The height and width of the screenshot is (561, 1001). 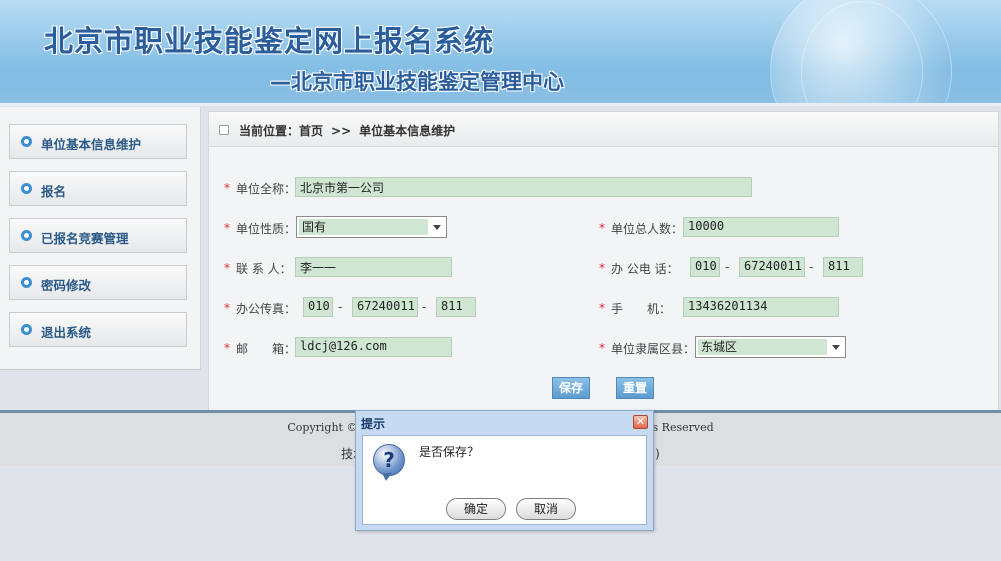 What do you see at coordinates (373, 347) in the screenshot?
I see `email-input: ldcj@126.com` at bounding box center [373, 347].